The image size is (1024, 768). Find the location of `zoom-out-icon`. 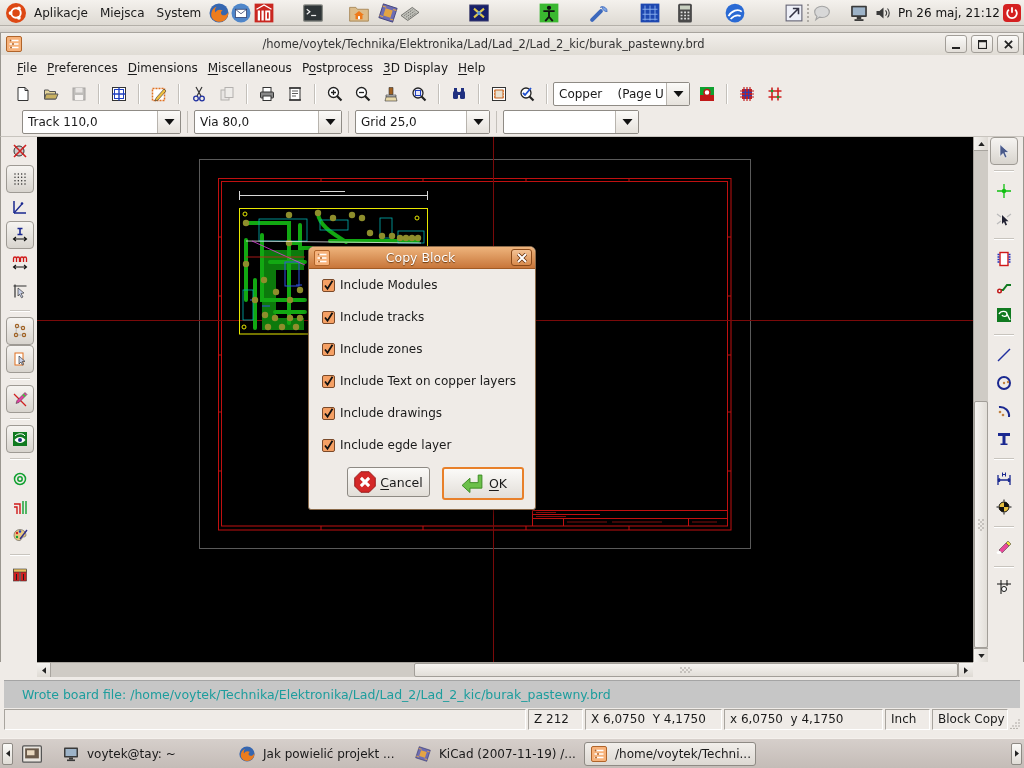

zoom-out-icon is located at coordinates (363, 94).